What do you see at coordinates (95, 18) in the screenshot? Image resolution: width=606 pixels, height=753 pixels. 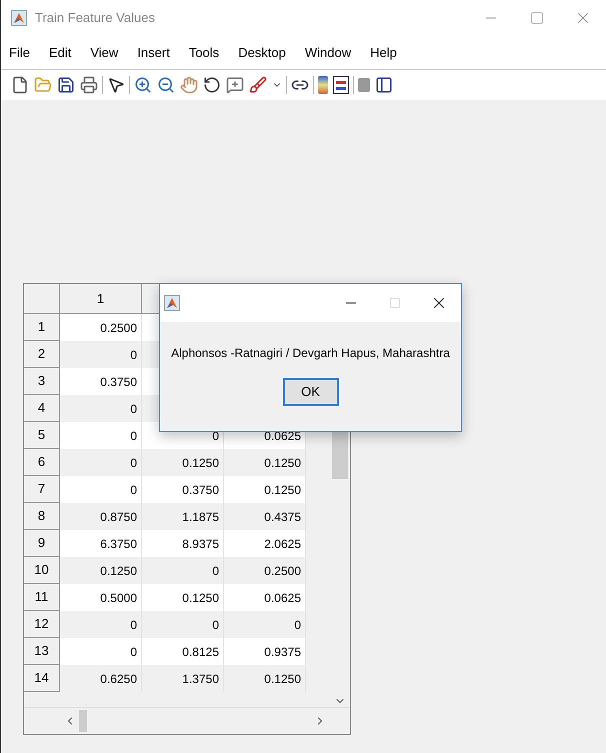 I see `window-title: Train Feature Values` at bounding box center [95, 18].